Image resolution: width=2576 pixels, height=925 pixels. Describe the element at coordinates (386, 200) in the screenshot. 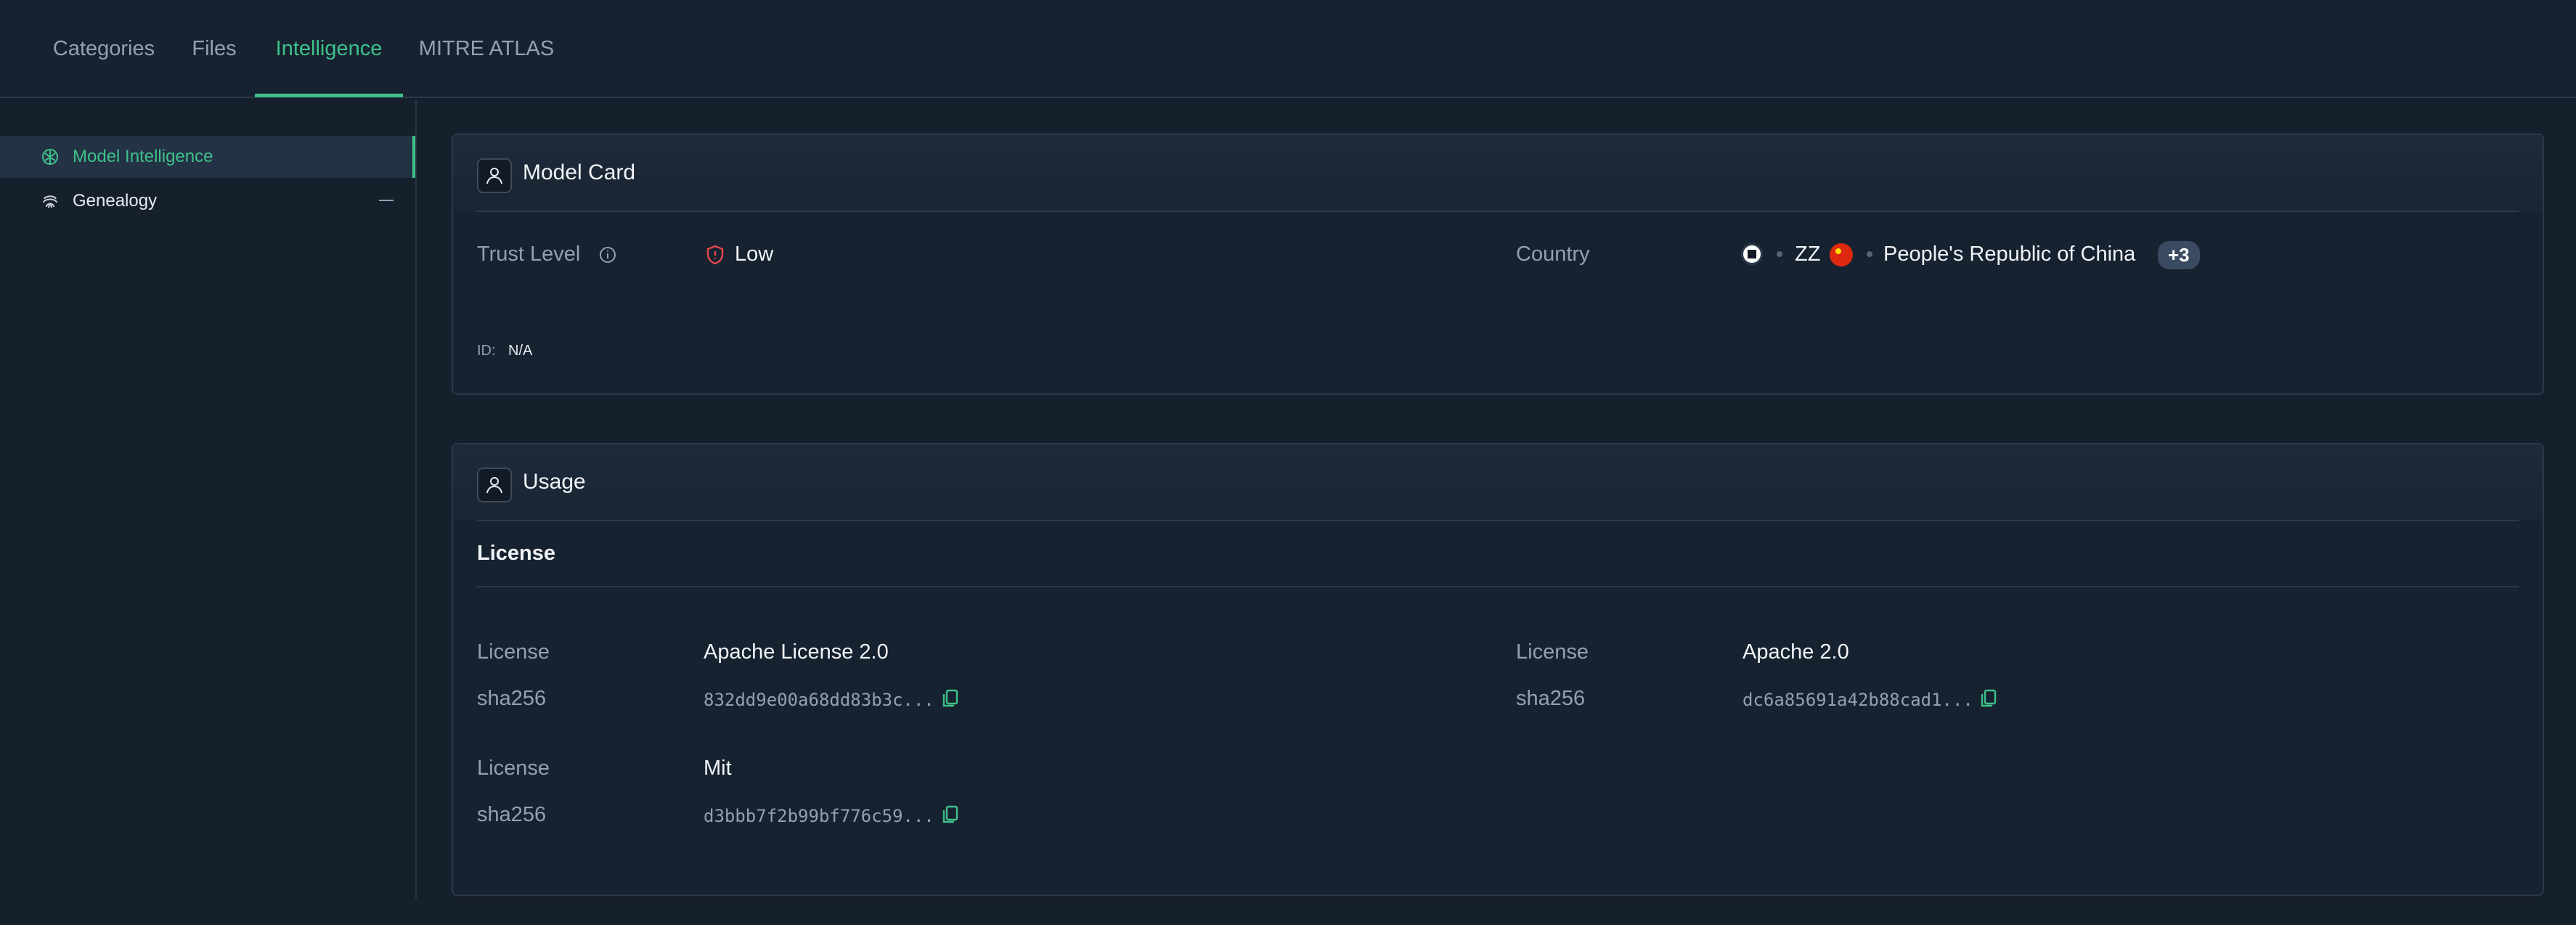

I see `collapse-icon` at that location.